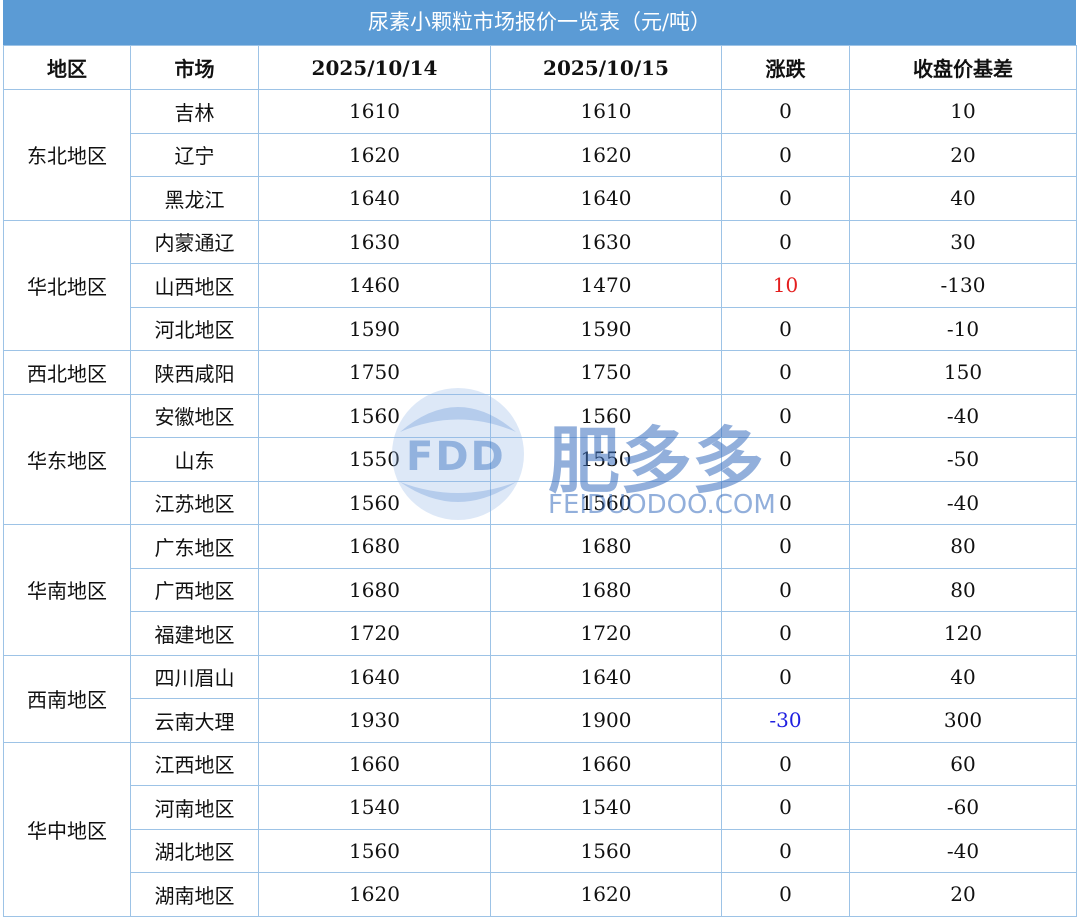 Image resolution: width=1080 pixels, height=921 pixels. I want to click on basis-cell: -130, so click(963, 285).